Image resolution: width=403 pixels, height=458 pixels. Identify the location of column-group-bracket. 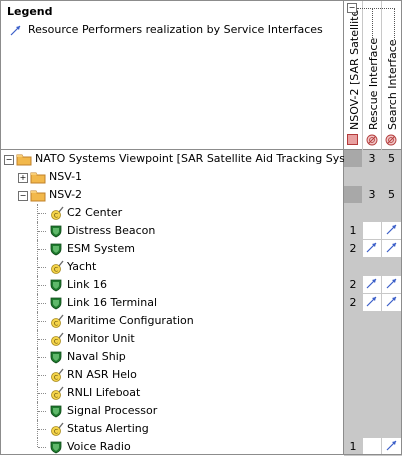
(376, 8).